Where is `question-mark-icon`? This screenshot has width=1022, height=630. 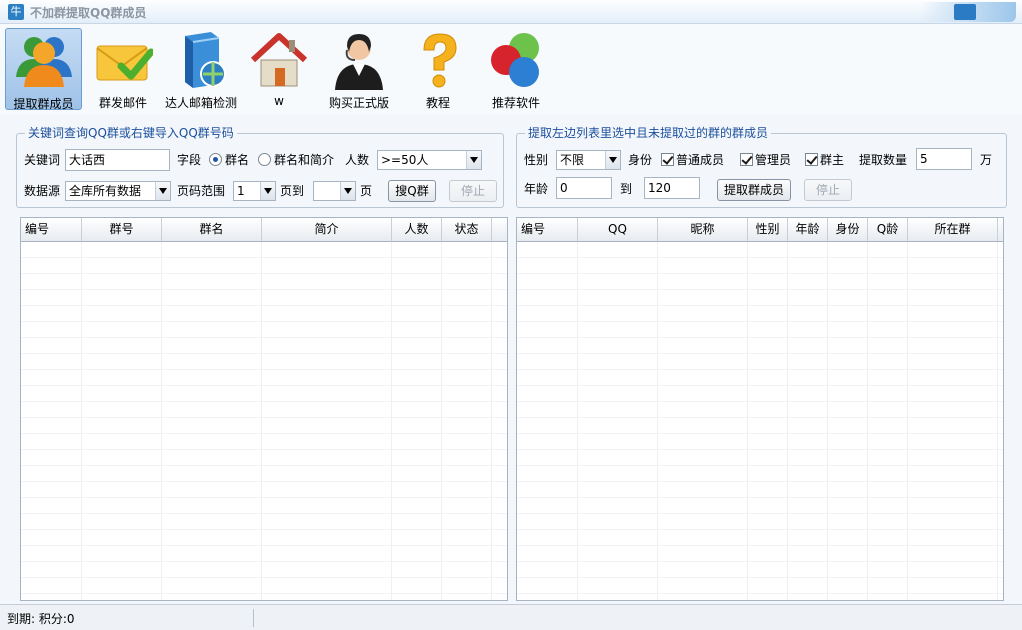 question-mark-icon is located at coordinates (440, 60).